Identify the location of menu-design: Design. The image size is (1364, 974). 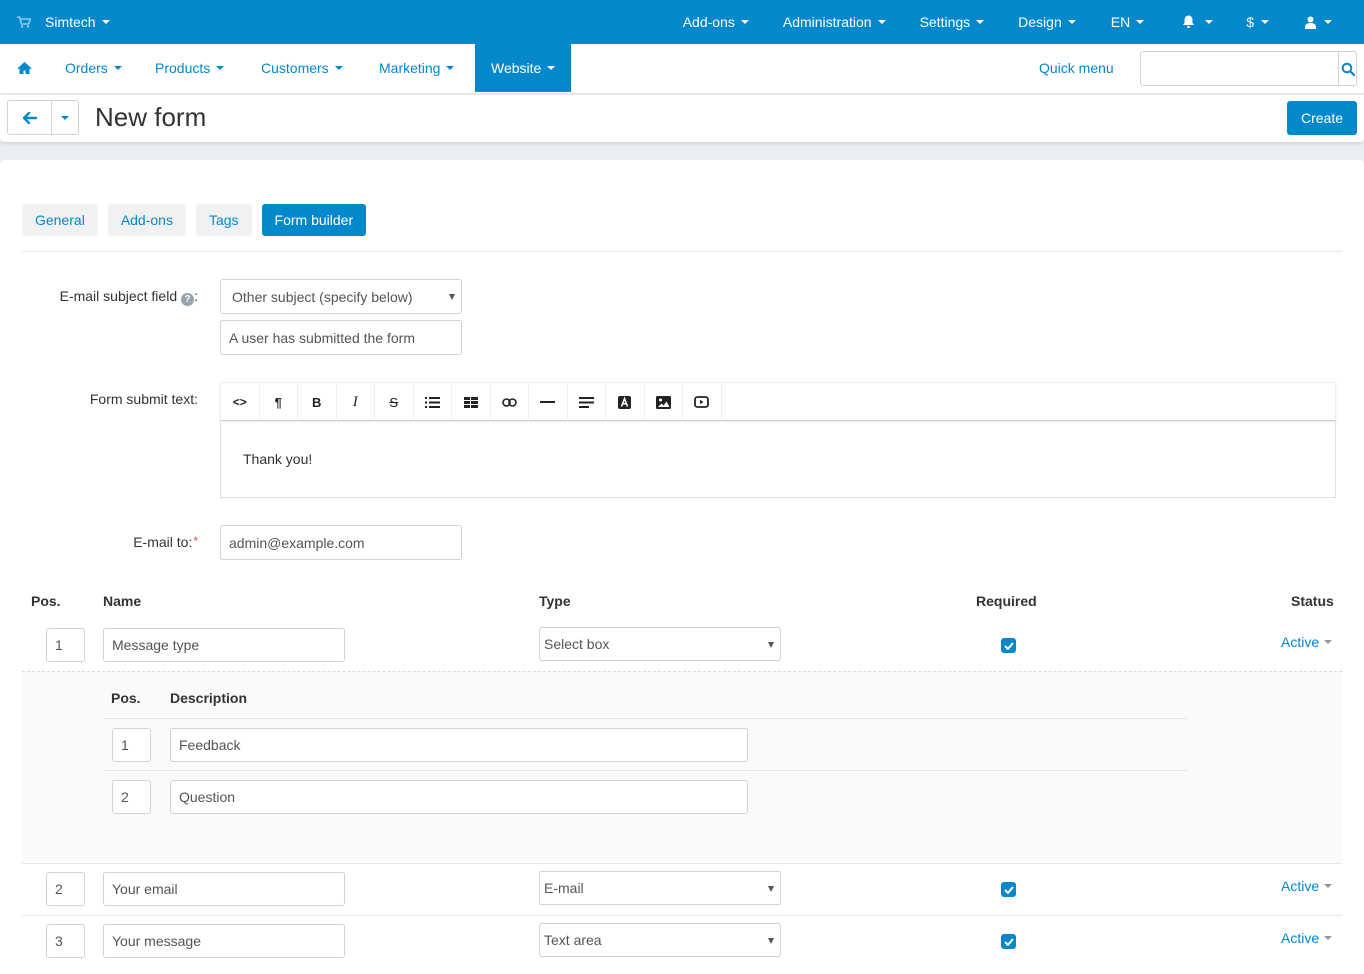
(1047, 22).